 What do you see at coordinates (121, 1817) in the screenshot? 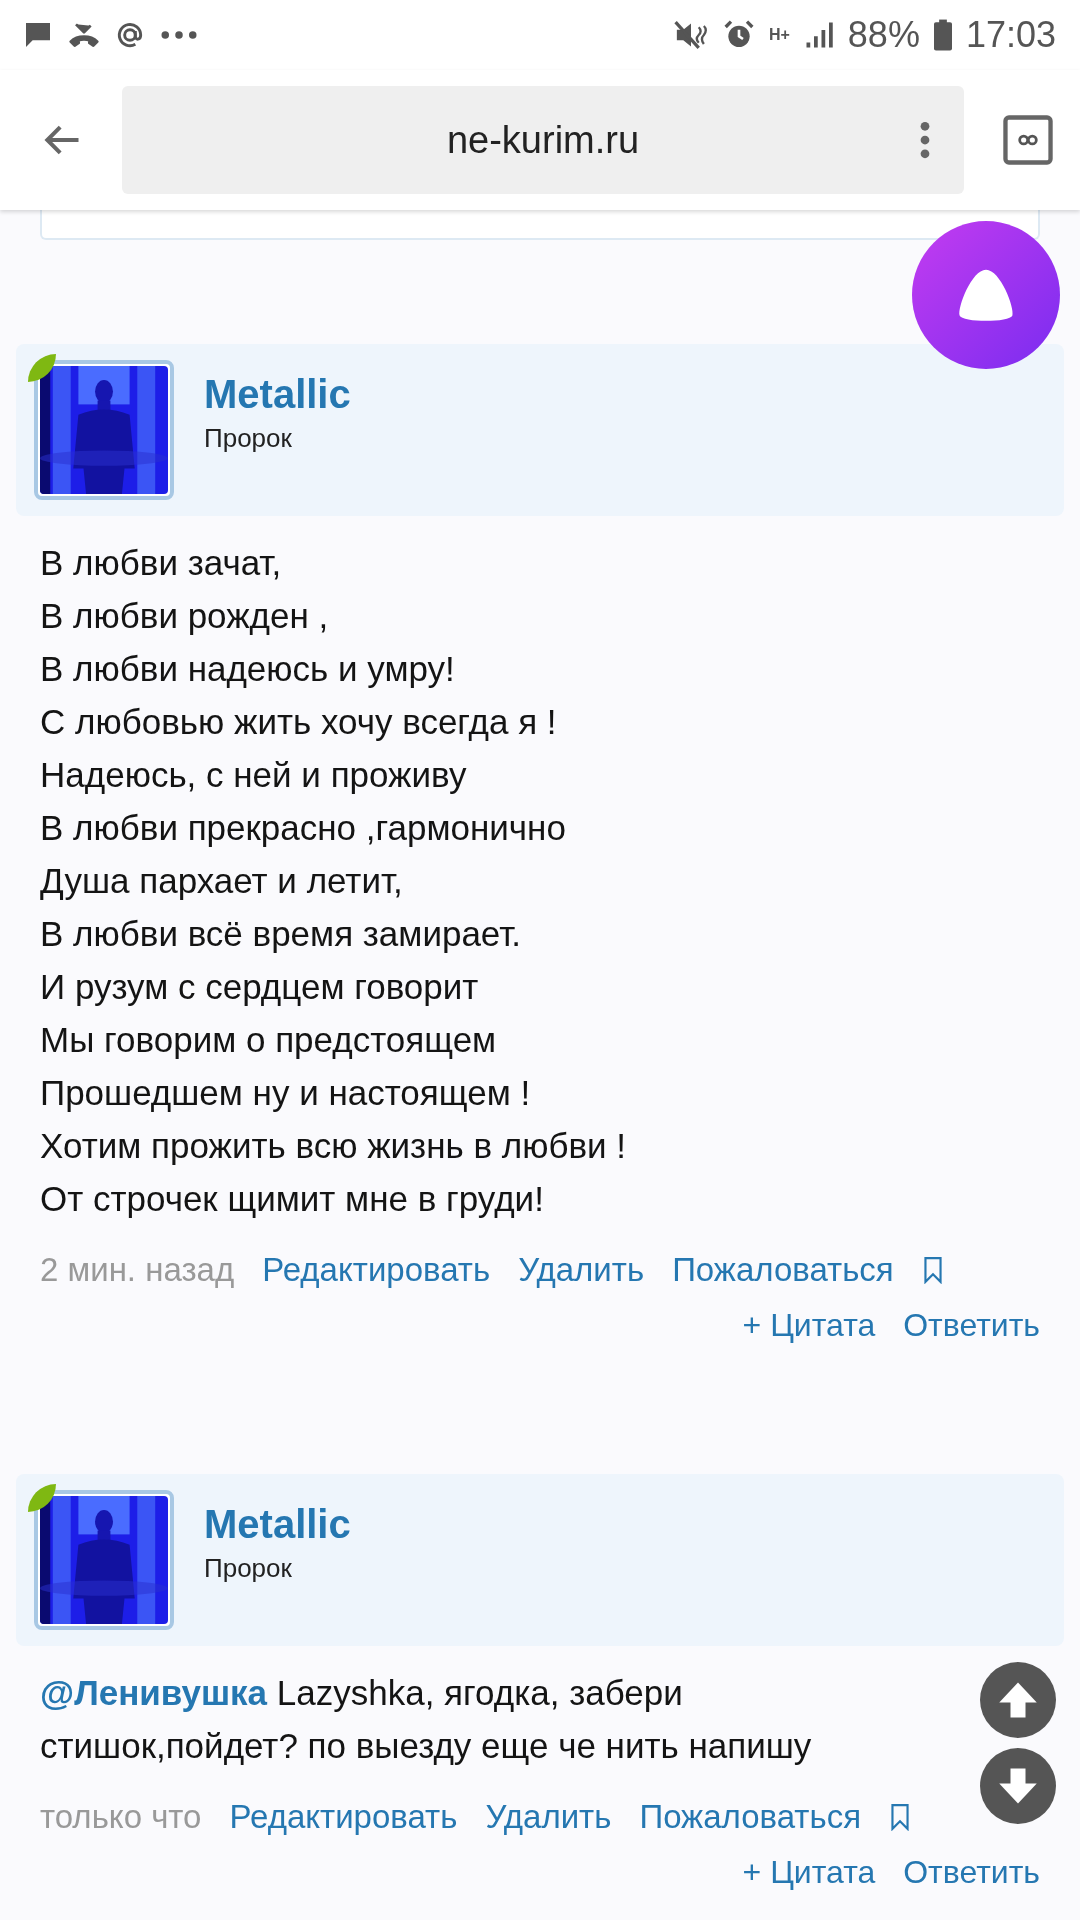
I see `post-time: только что` at bounding box center [121, 1817].